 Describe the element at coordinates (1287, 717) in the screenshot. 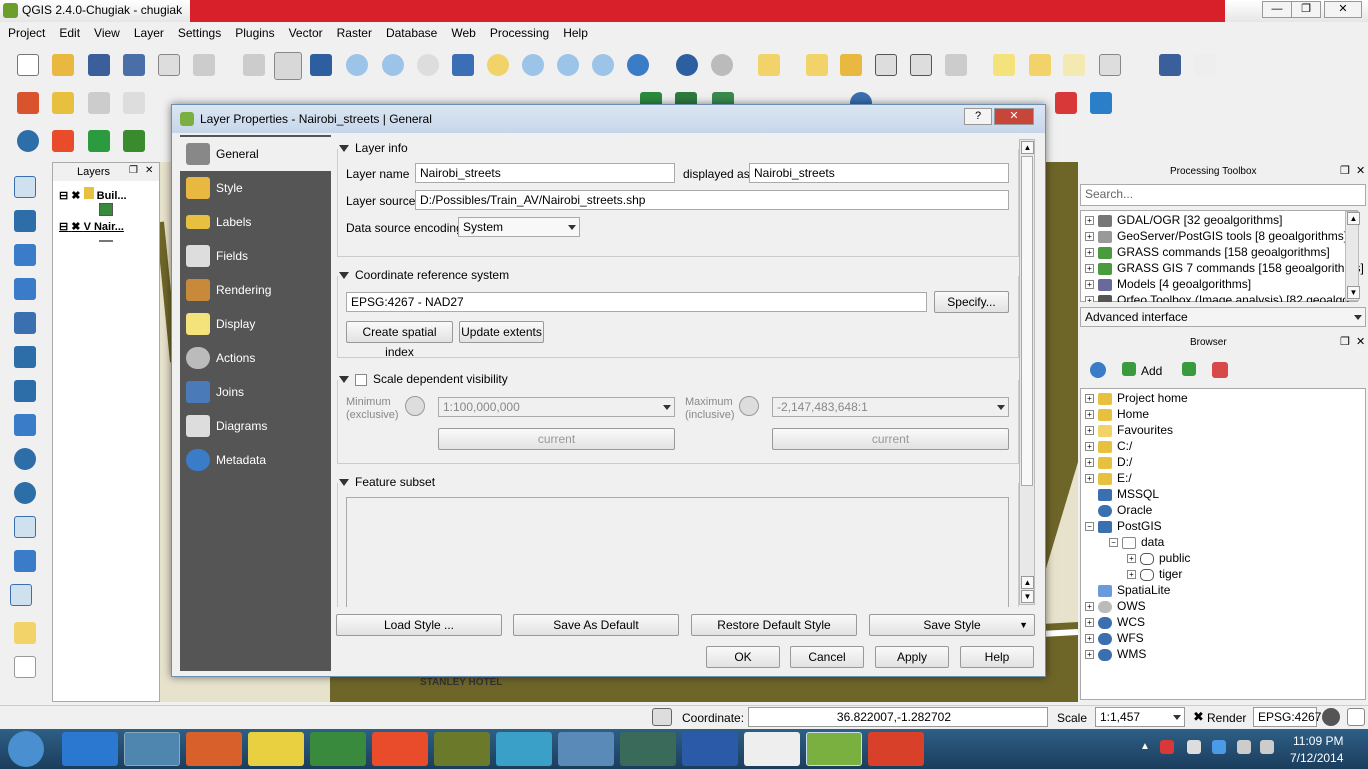

I see `crs-status-button: EPSG:4267` at that location.